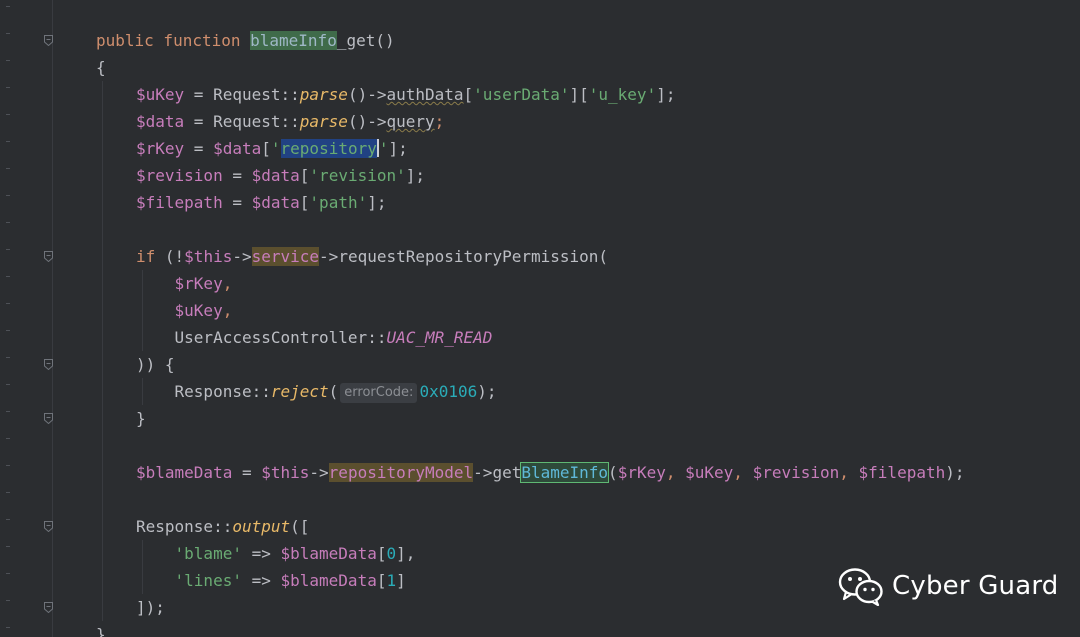  I want to click on code-token: 0, so click(391, 553).